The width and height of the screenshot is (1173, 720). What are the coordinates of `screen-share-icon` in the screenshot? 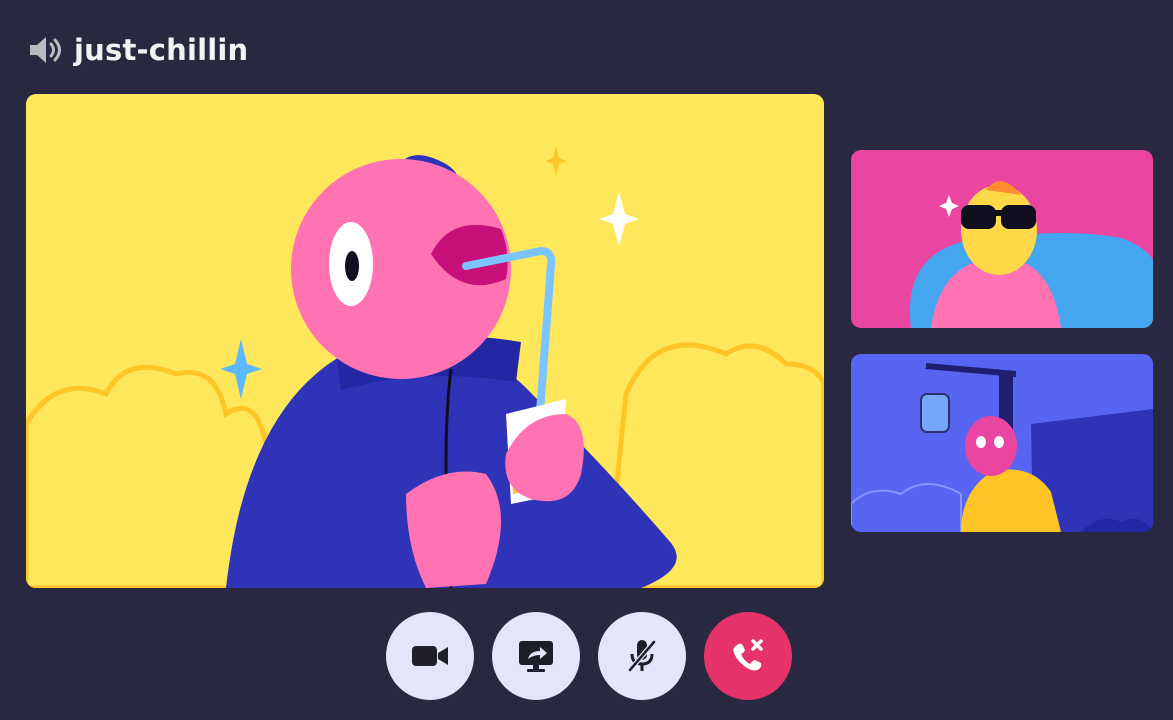 It's located at (536, 656).